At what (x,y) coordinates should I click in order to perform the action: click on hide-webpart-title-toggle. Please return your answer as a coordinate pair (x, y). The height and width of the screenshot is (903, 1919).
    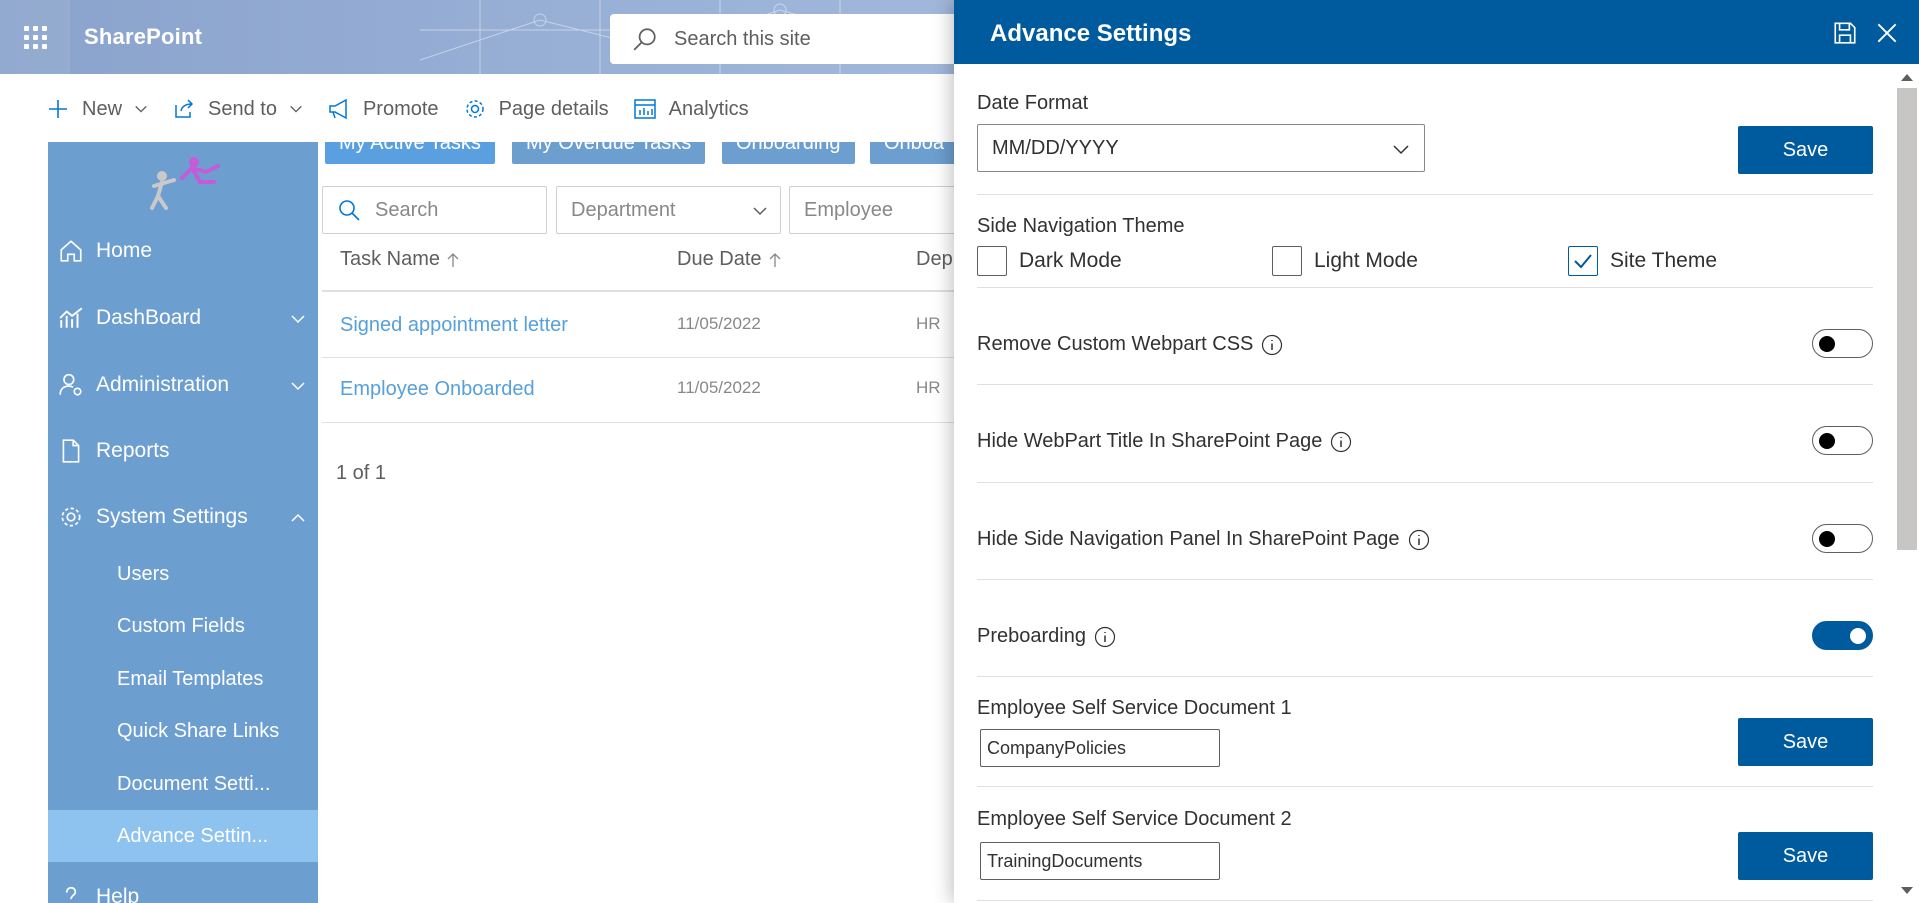
    Looking at the image, I should click on (1842, 440).